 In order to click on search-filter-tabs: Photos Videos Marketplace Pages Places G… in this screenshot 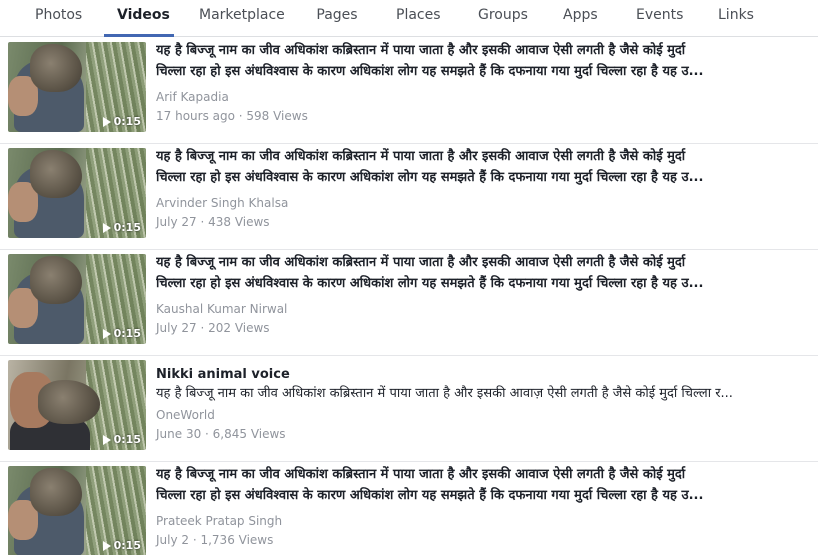, I will do `click(409, 18)`.